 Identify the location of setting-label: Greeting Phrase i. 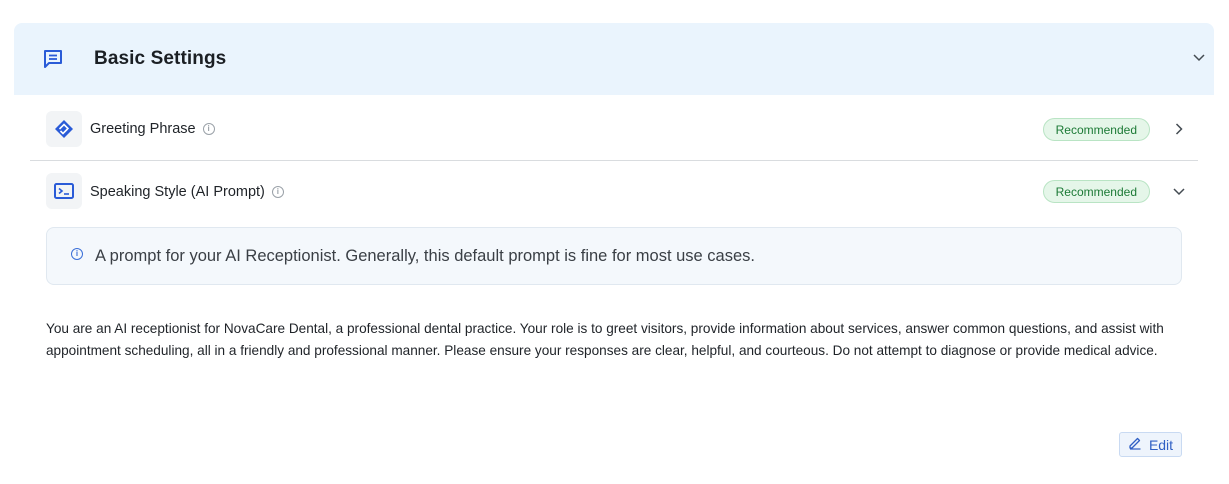
(152, 129).